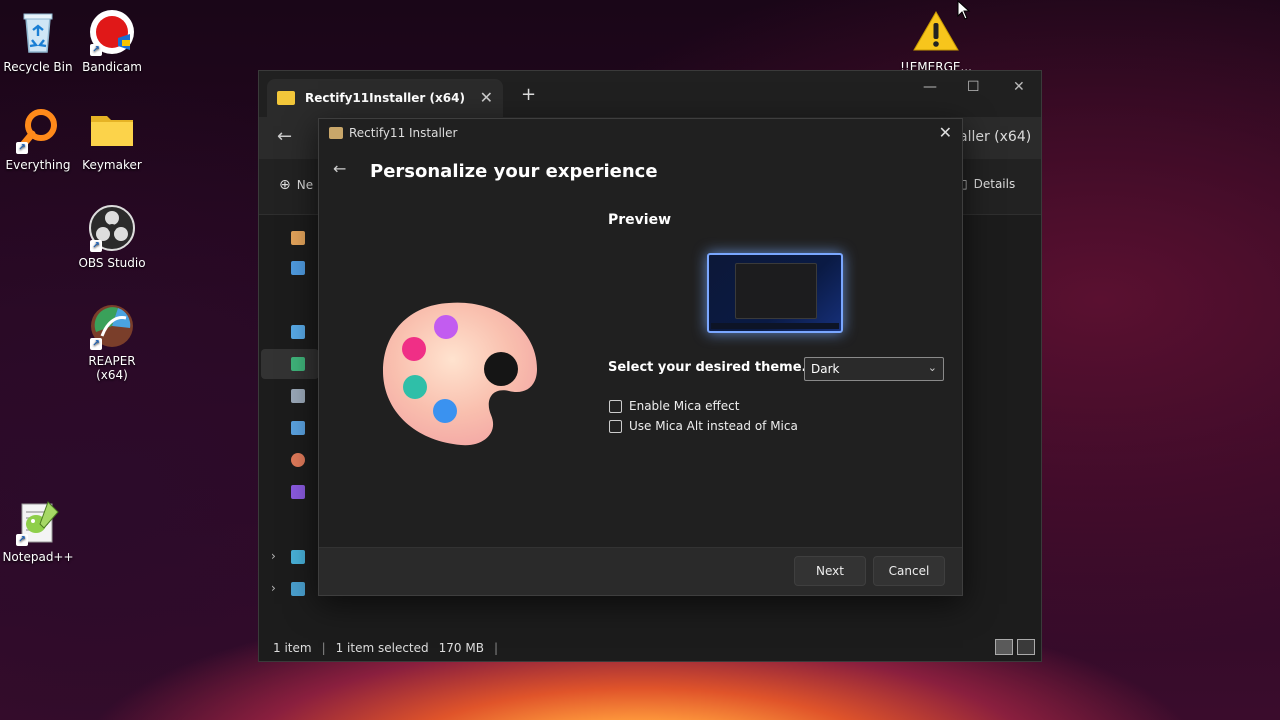 The image size is (1280, 720). Describe the element at coordinates (306, 364) in the screenshot. I see `nav-item-downloads` at that location.